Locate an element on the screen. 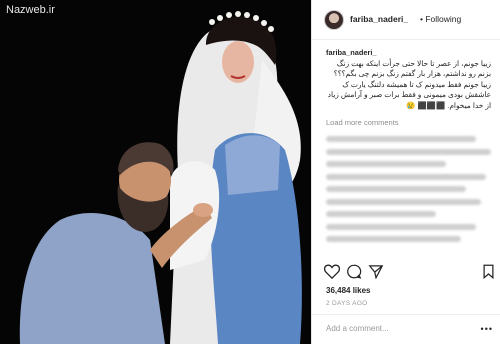 The width and height of the screenshot is (500, 344). caption-username: fariba_naderi_ is located at coordinates (408, 53).